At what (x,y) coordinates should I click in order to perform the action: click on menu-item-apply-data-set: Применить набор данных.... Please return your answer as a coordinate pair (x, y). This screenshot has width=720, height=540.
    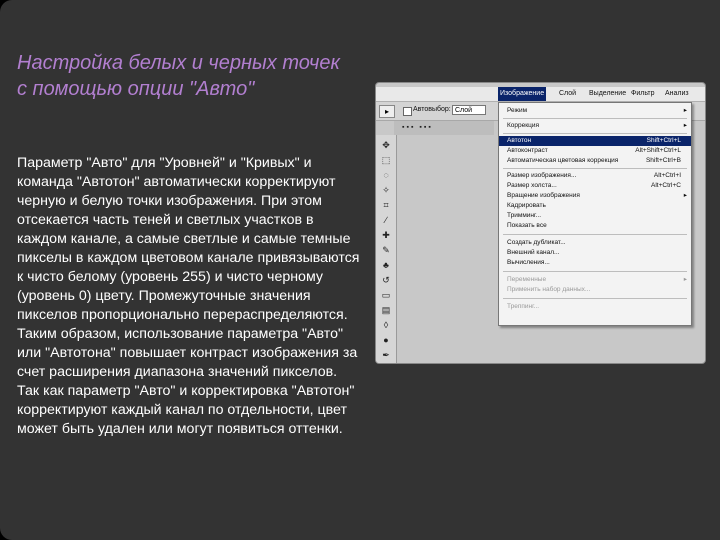
    Looking at the image, I should click on (595, 290).